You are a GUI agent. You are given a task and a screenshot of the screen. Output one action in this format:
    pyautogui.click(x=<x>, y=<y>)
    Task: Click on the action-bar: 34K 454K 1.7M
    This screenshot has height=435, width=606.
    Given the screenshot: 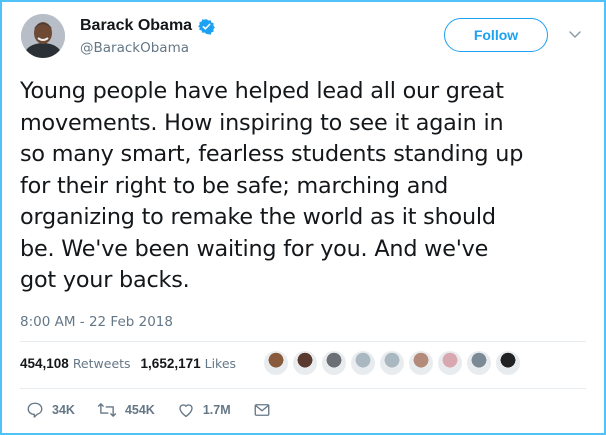 What is the action you would take?
    pyautogui.click(x=159, y=410)
    